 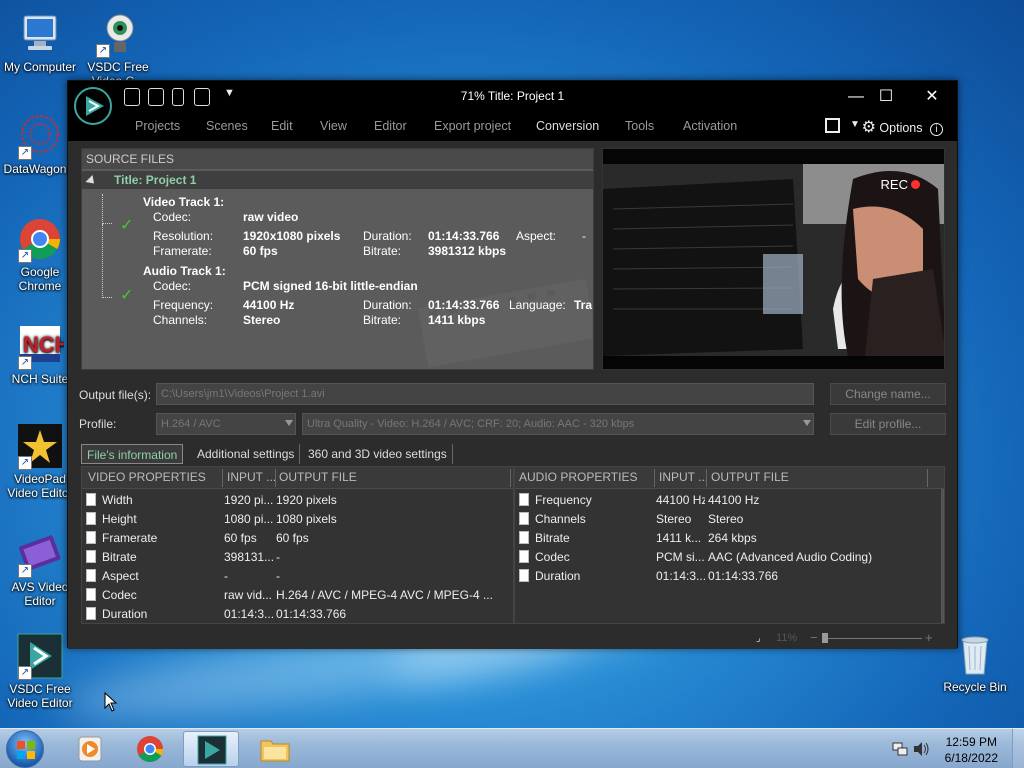 I want to click on tab-files-information: File's information, so click(x=132, y=454).